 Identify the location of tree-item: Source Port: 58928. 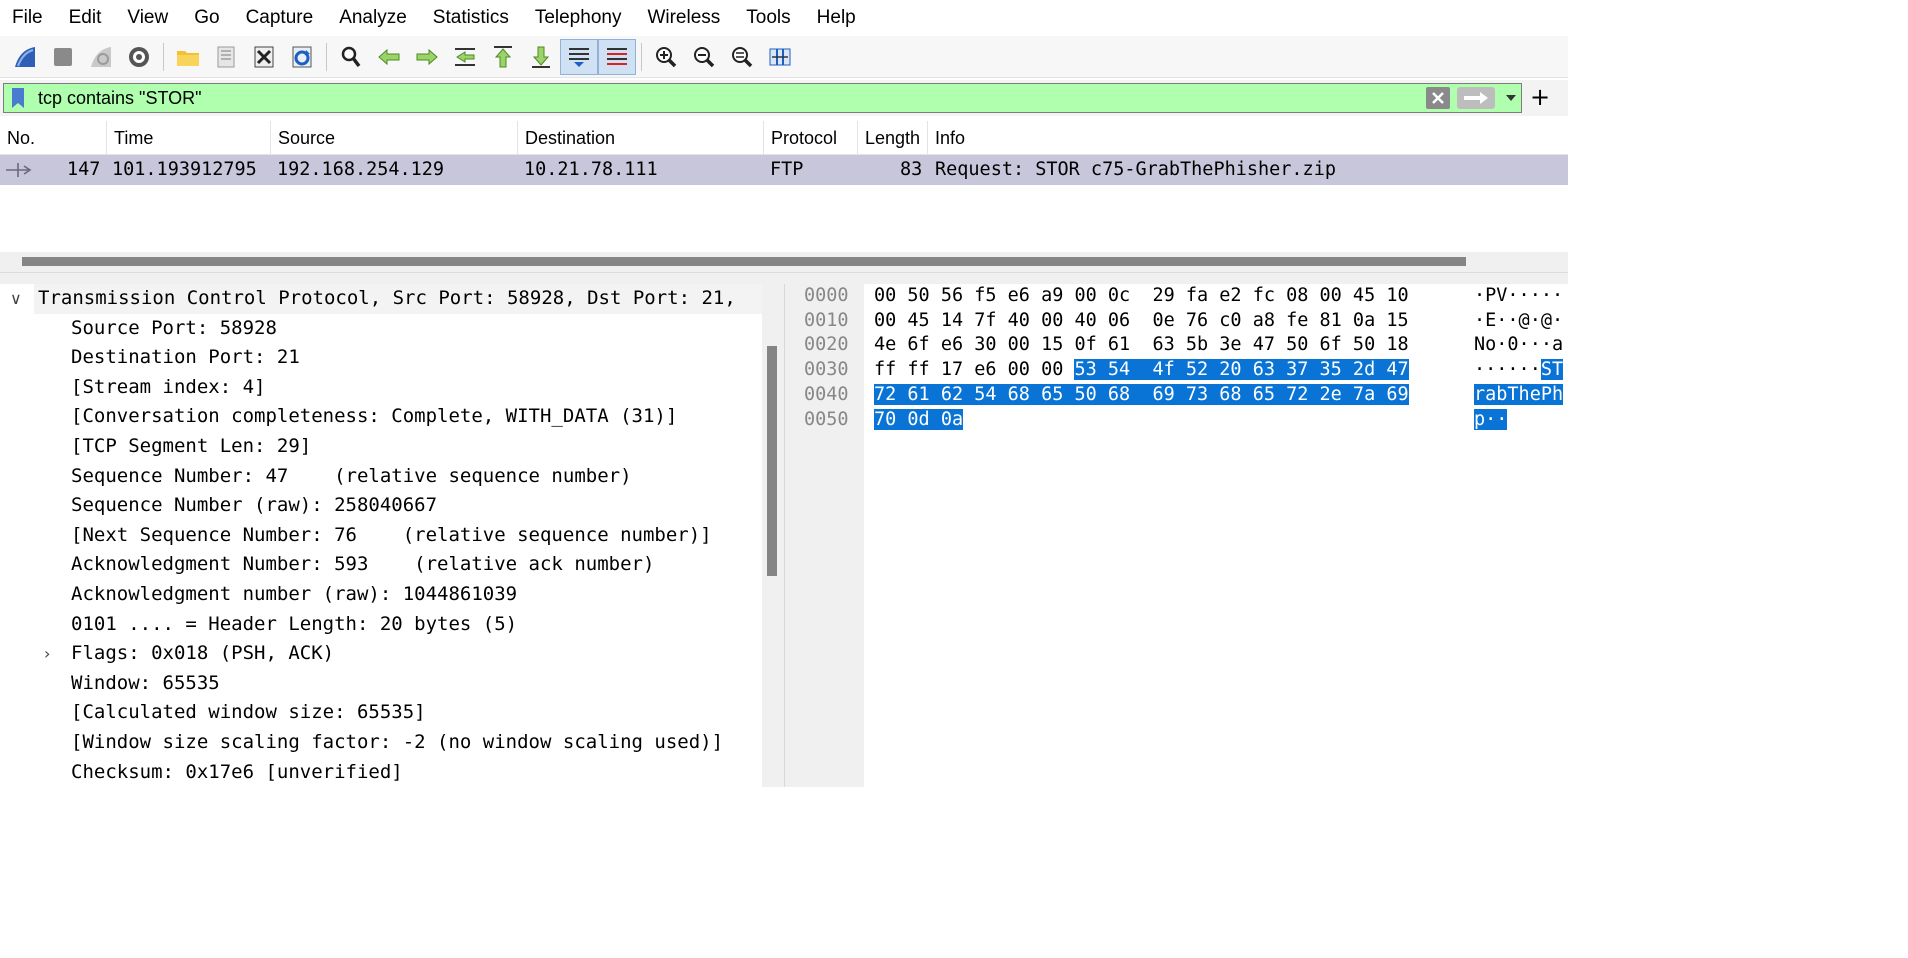
(174, 329).